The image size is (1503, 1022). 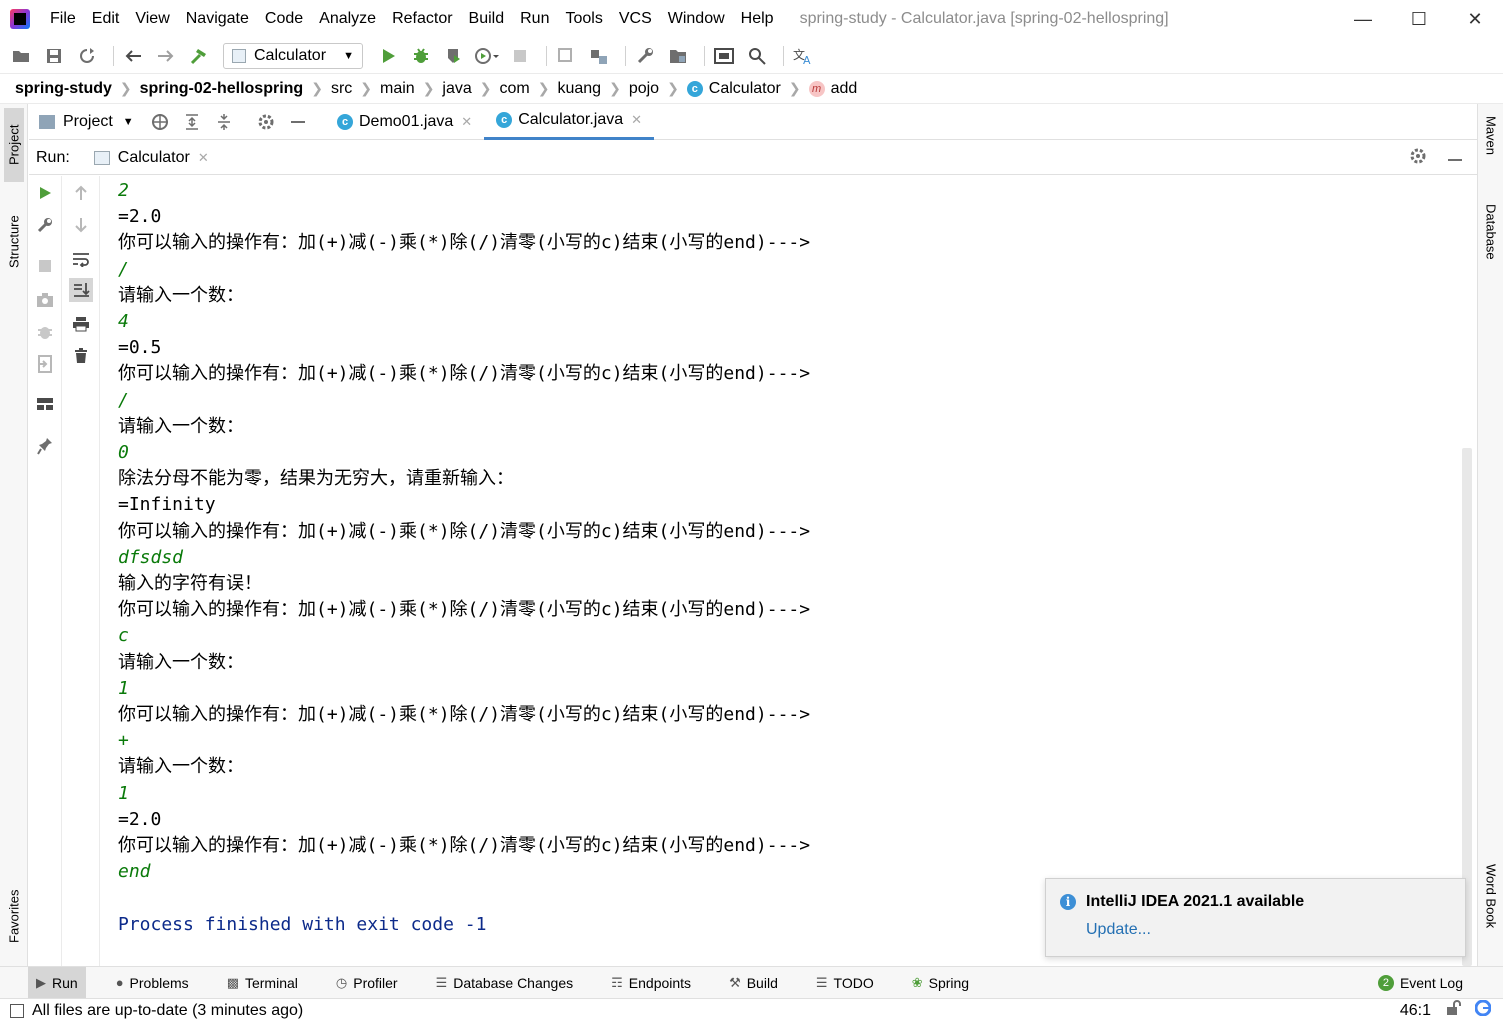 I want to click on breadcrumb-class: c Calculator, so click(x=733, y=89).